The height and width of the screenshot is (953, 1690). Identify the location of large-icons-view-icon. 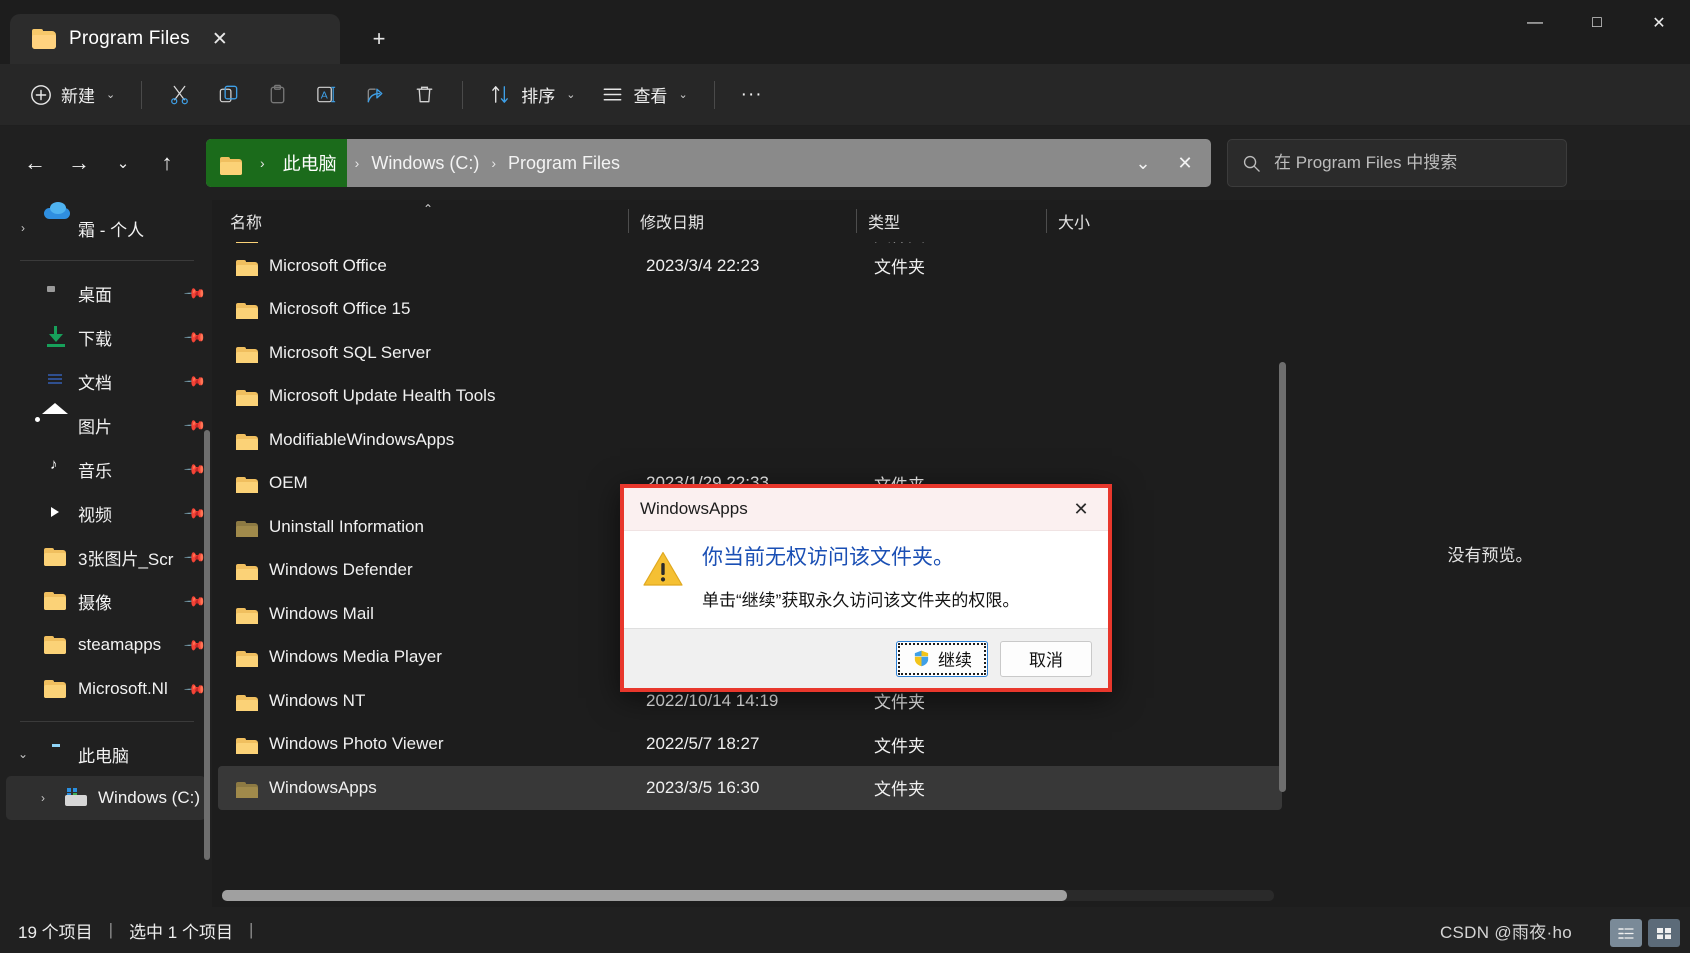
(1664, 933).